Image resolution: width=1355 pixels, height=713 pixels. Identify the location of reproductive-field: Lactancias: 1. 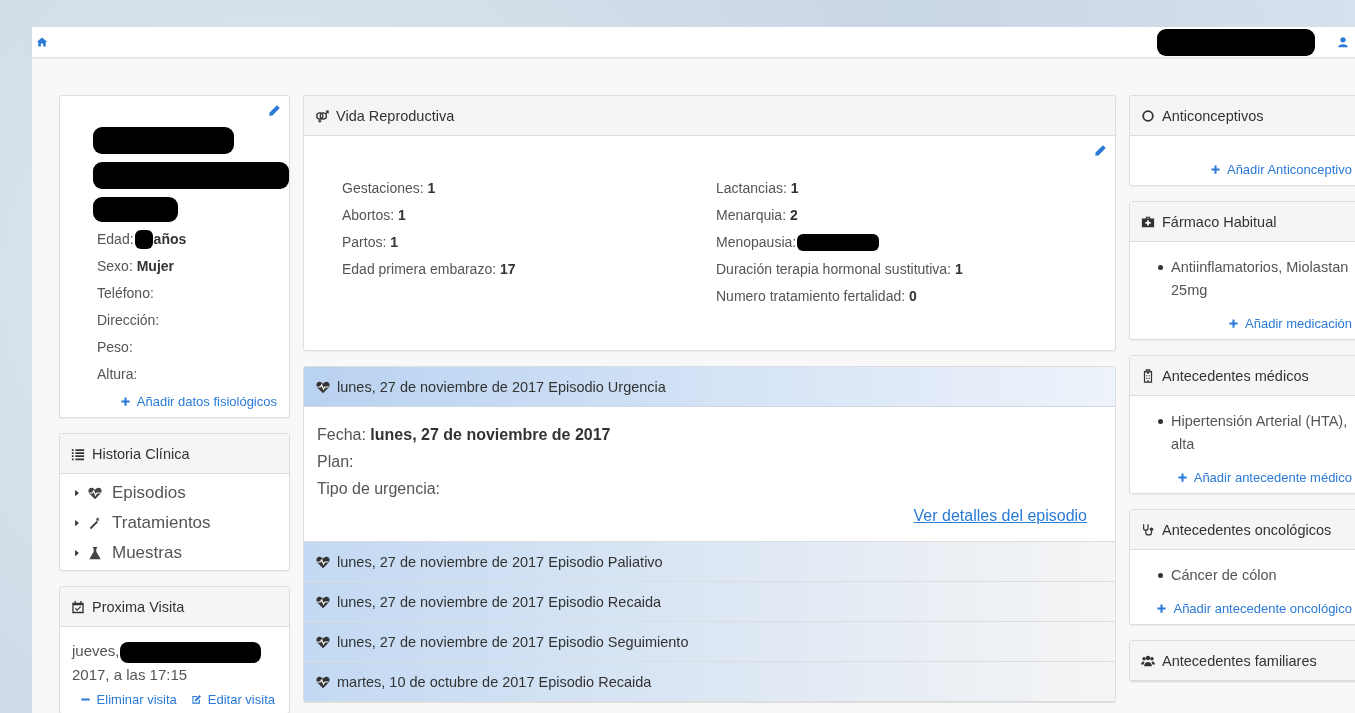
(757, 188).